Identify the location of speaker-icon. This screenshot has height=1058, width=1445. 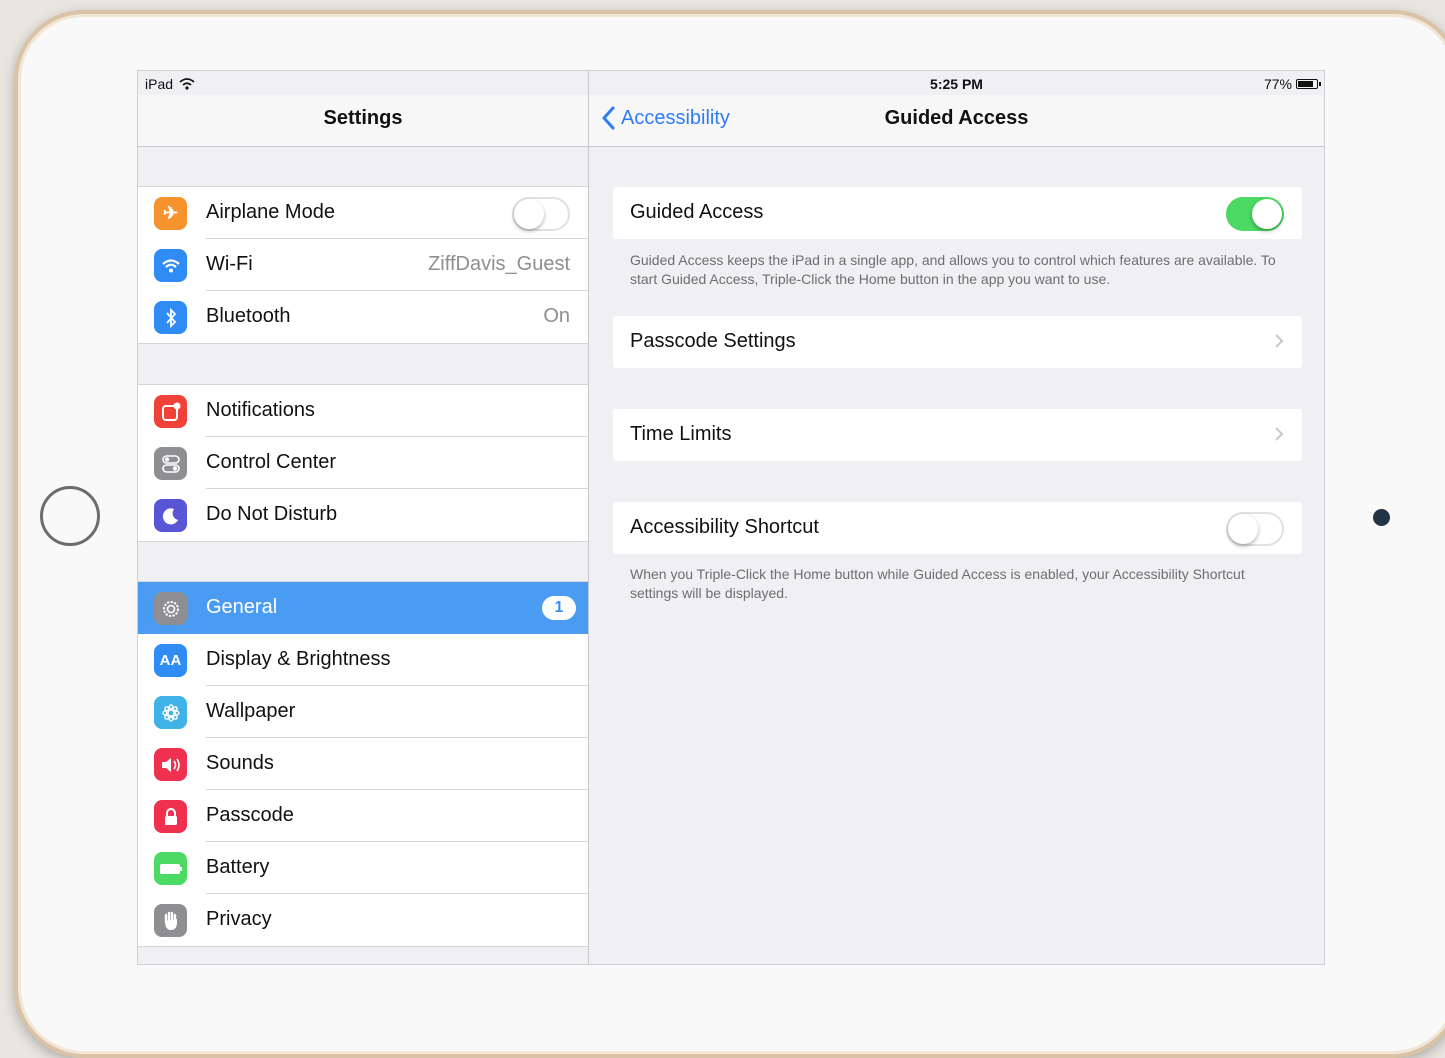
(170, 764).